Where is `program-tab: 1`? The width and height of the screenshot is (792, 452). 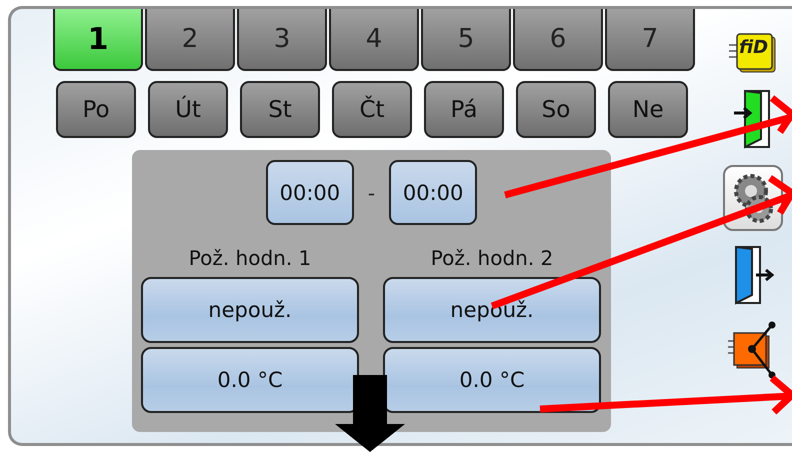 program-tab: 1 is located at coordinates (98, 40).